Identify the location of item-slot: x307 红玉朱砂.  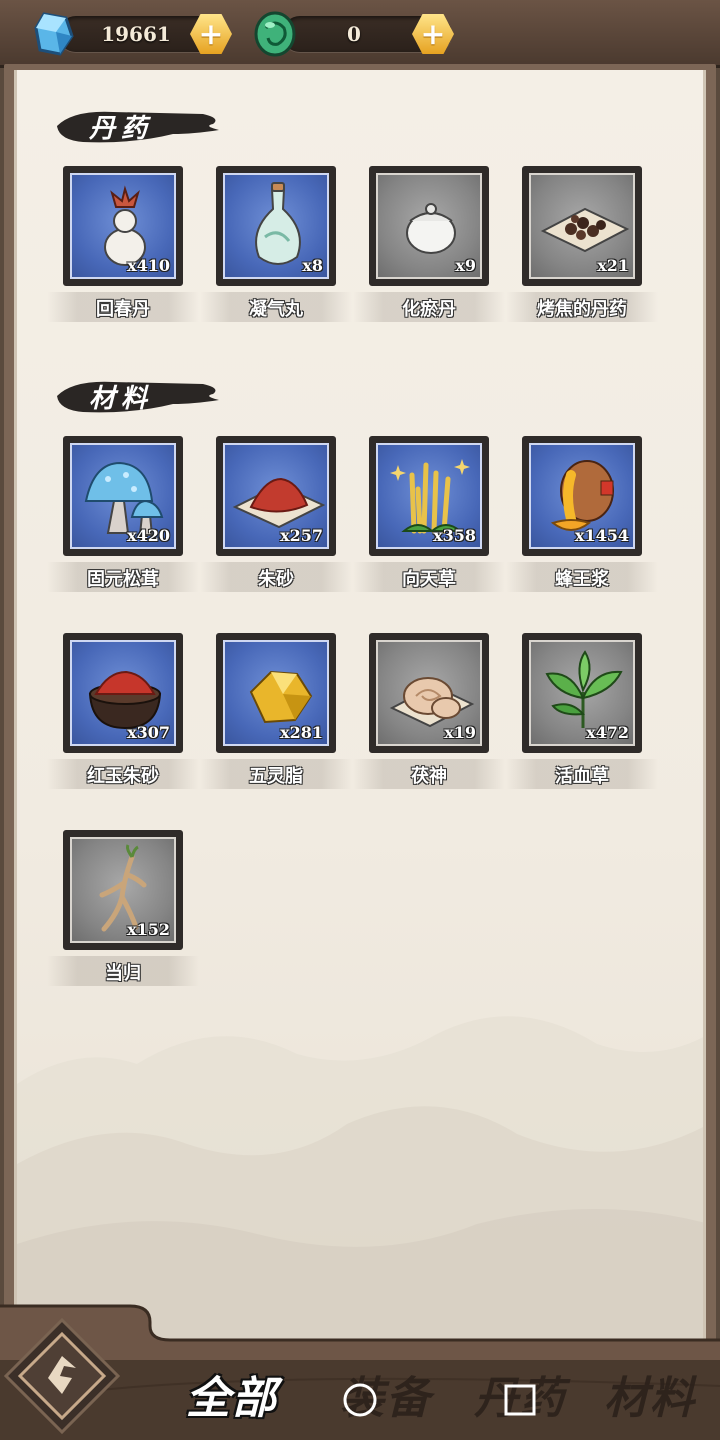
(123, 713).